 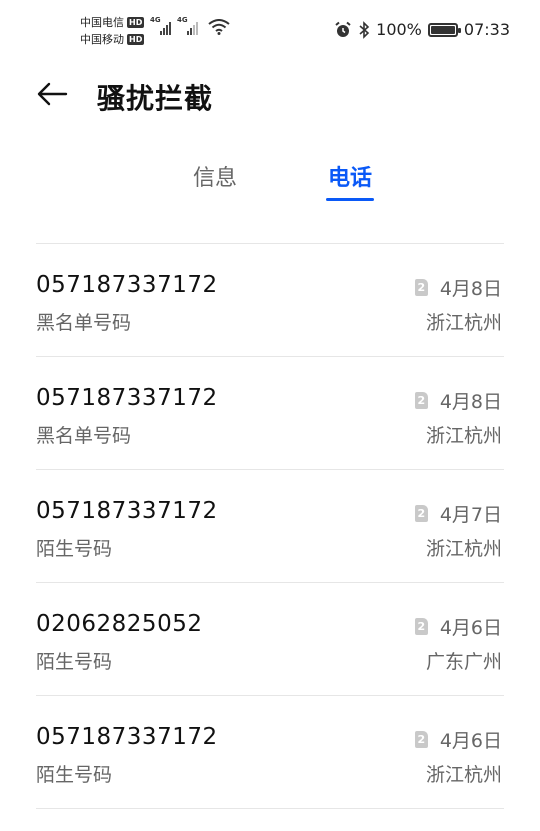 I want to click on phone-number: 02062825052, so click(x=119, y=624).